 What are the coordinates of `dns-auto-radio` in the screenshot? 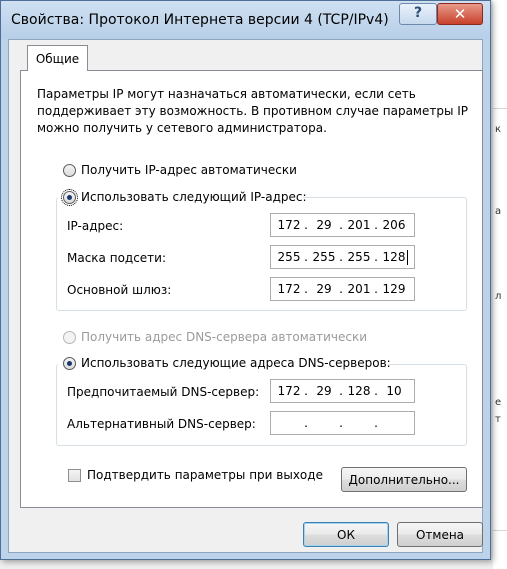 It's located at (69, 337).